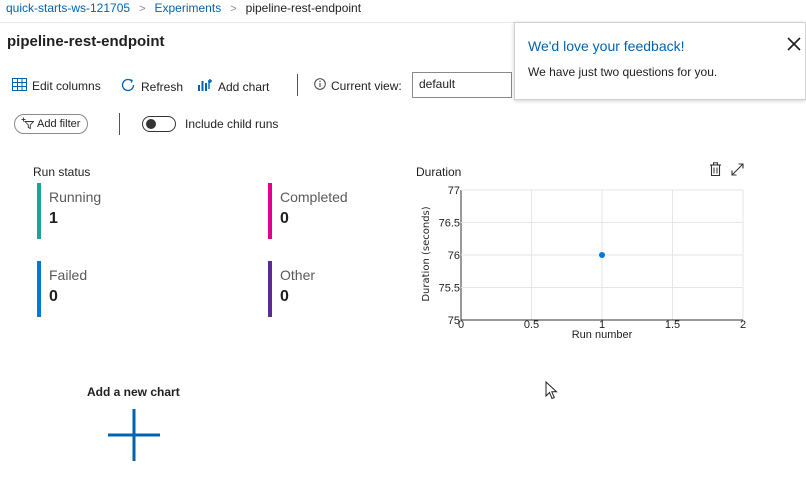  I want to click on add-chart-button: Add chart, so click(233, 86).